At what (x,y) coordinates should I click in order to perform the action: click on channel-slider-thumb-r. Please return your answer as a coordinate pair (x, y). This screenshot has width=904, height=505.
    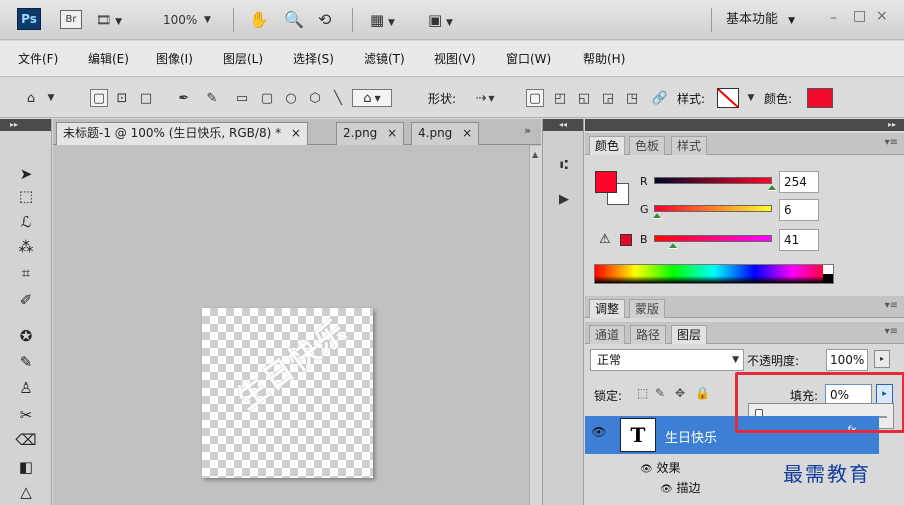
    Looking at the image, I should click on (771, 187).